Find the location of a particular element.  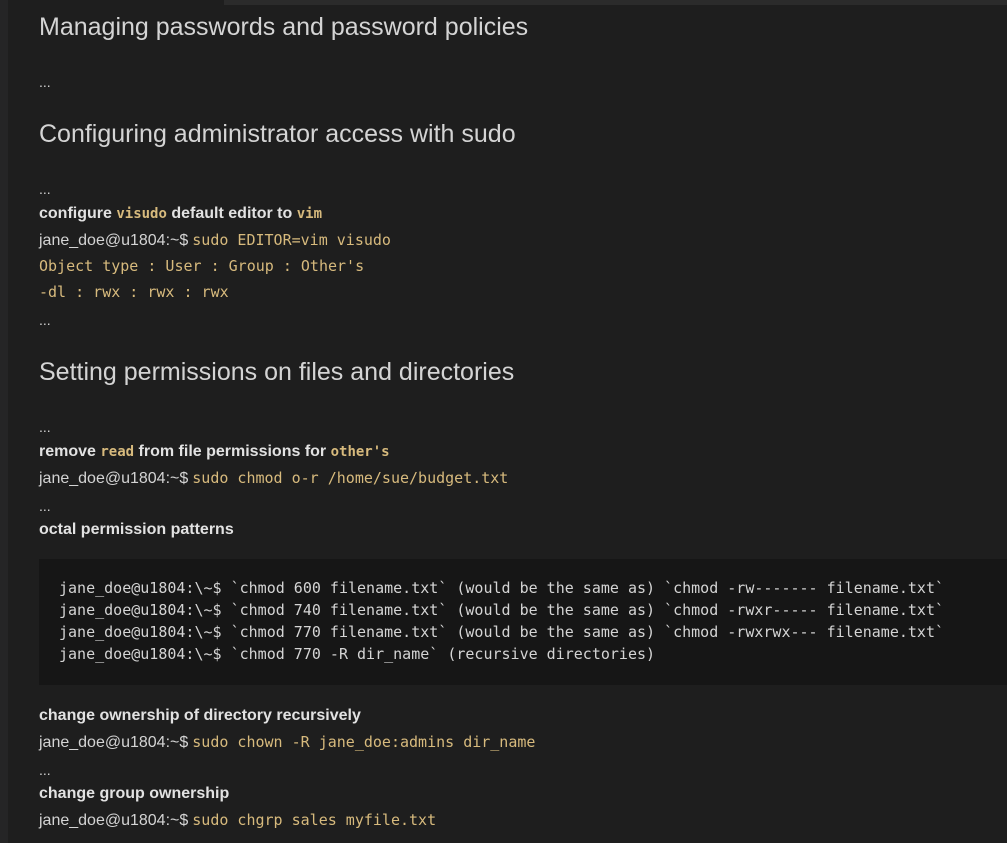

chgrp-heading: change group ownership is located at coordinates (134, 793).